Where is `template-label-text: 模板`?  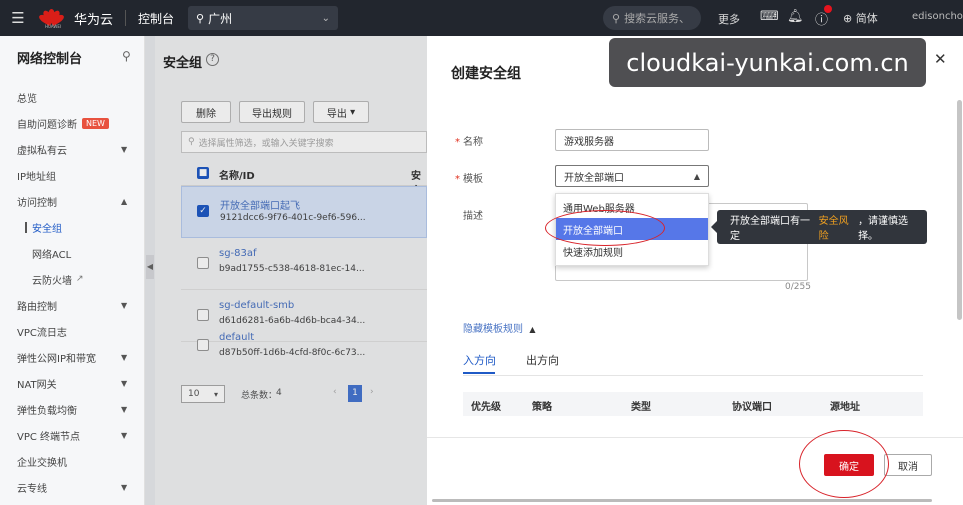
template-label-text: 模板 is located at coordinates (473, 179).